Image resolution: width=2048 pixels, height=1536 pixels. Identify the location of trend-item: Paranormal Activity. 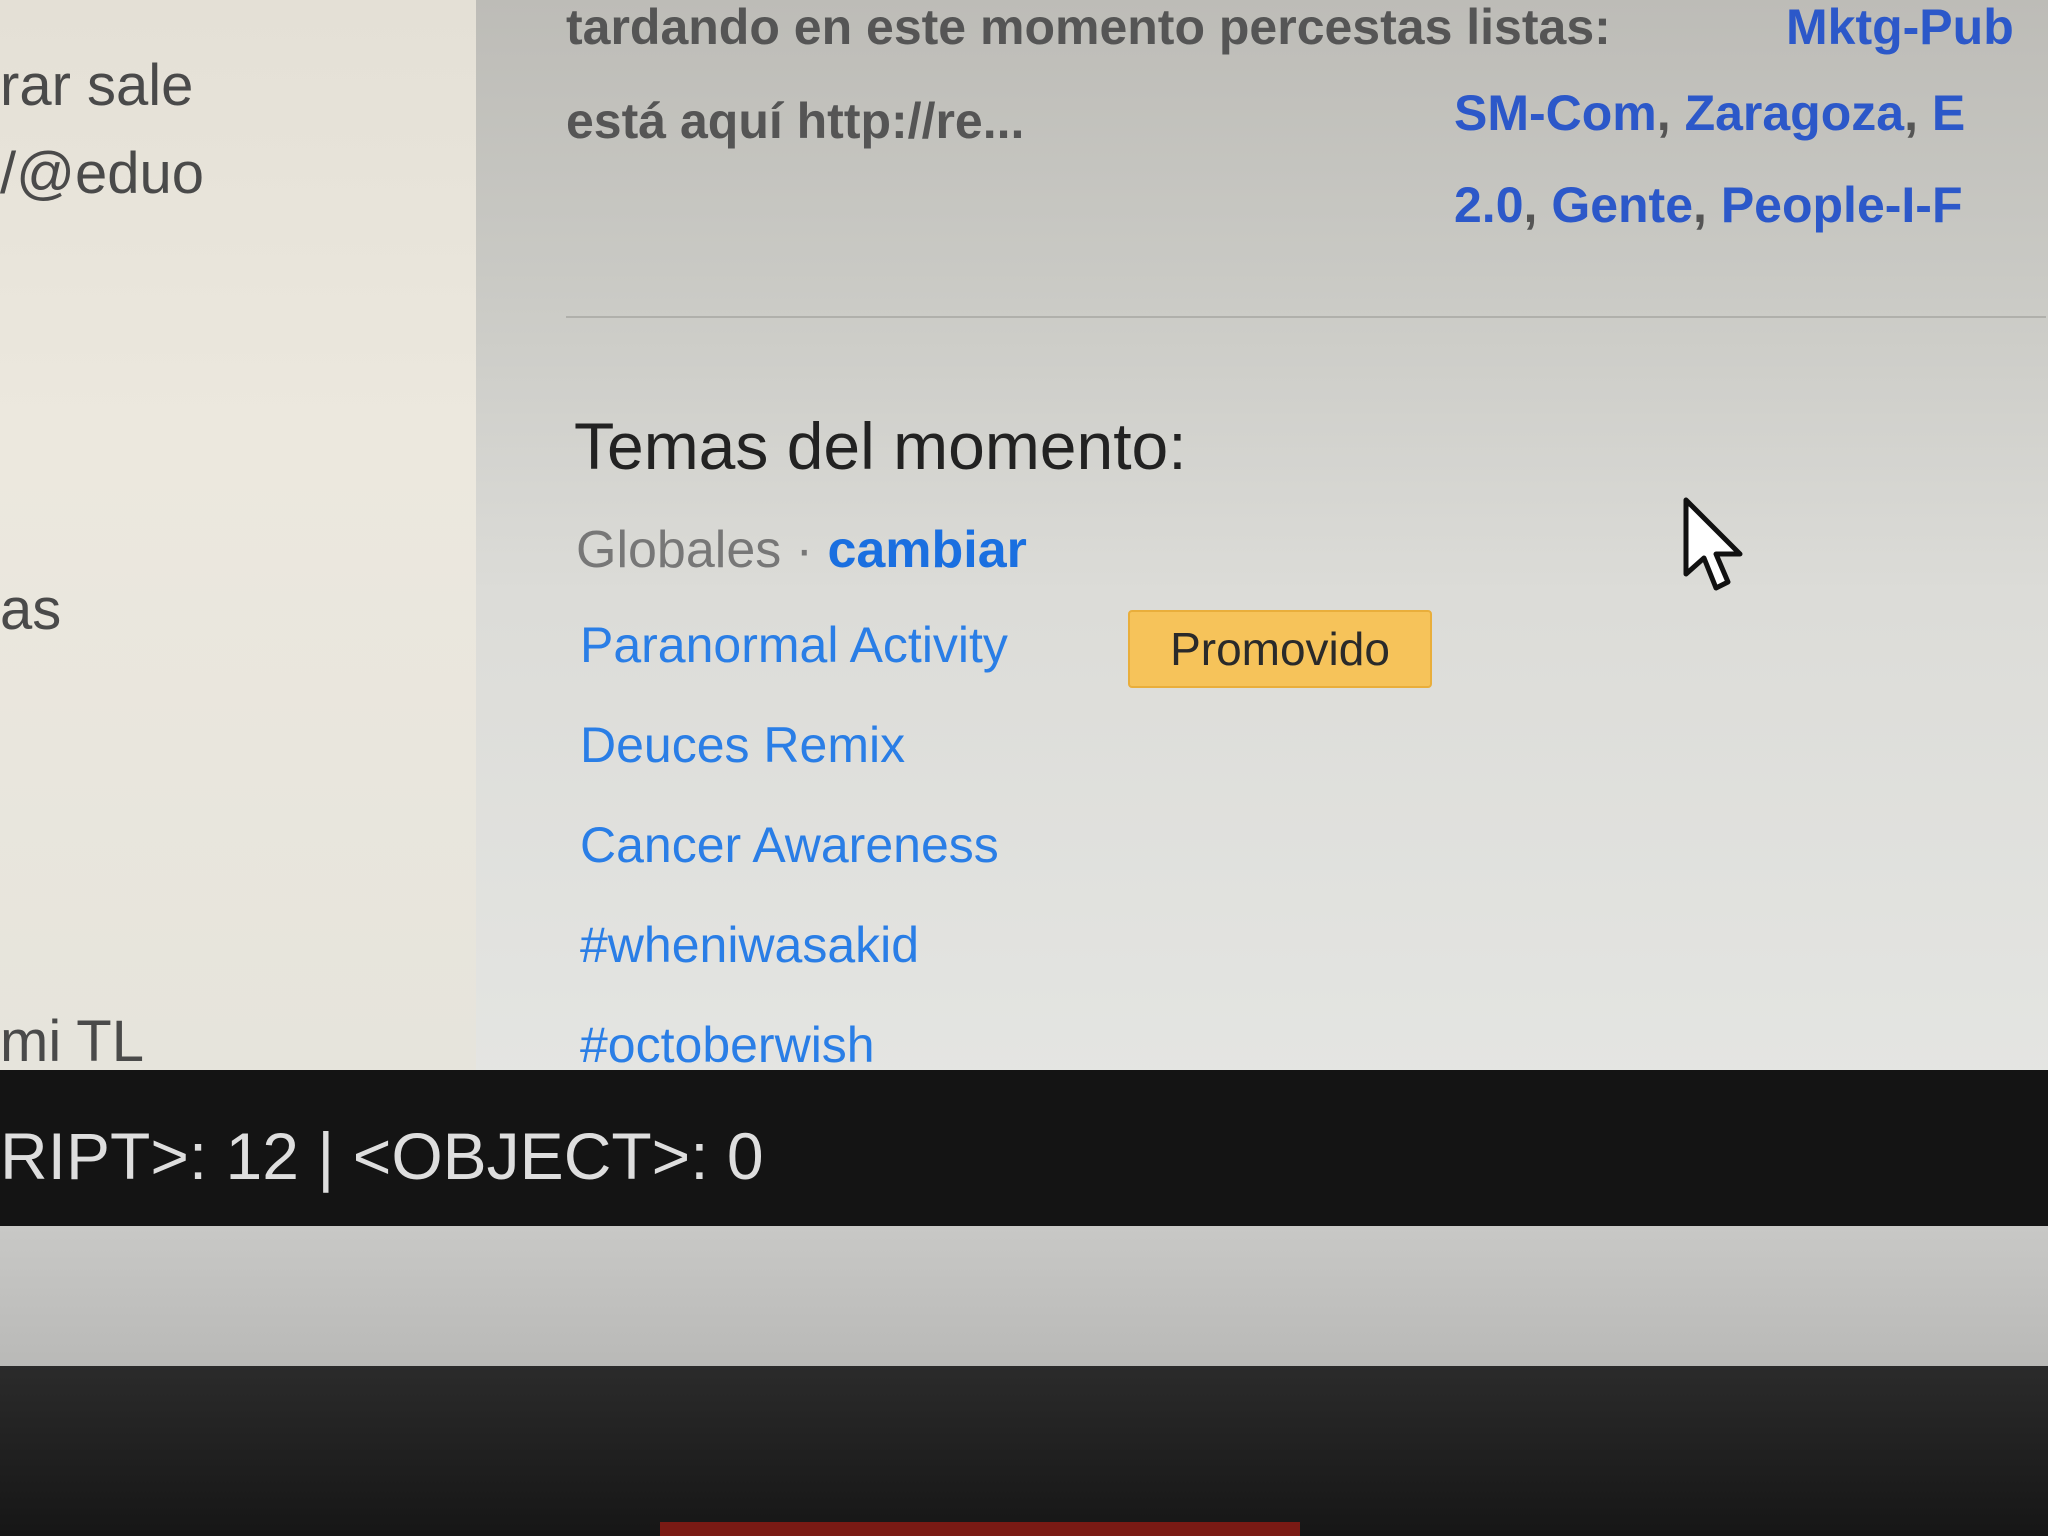
(794, 645).